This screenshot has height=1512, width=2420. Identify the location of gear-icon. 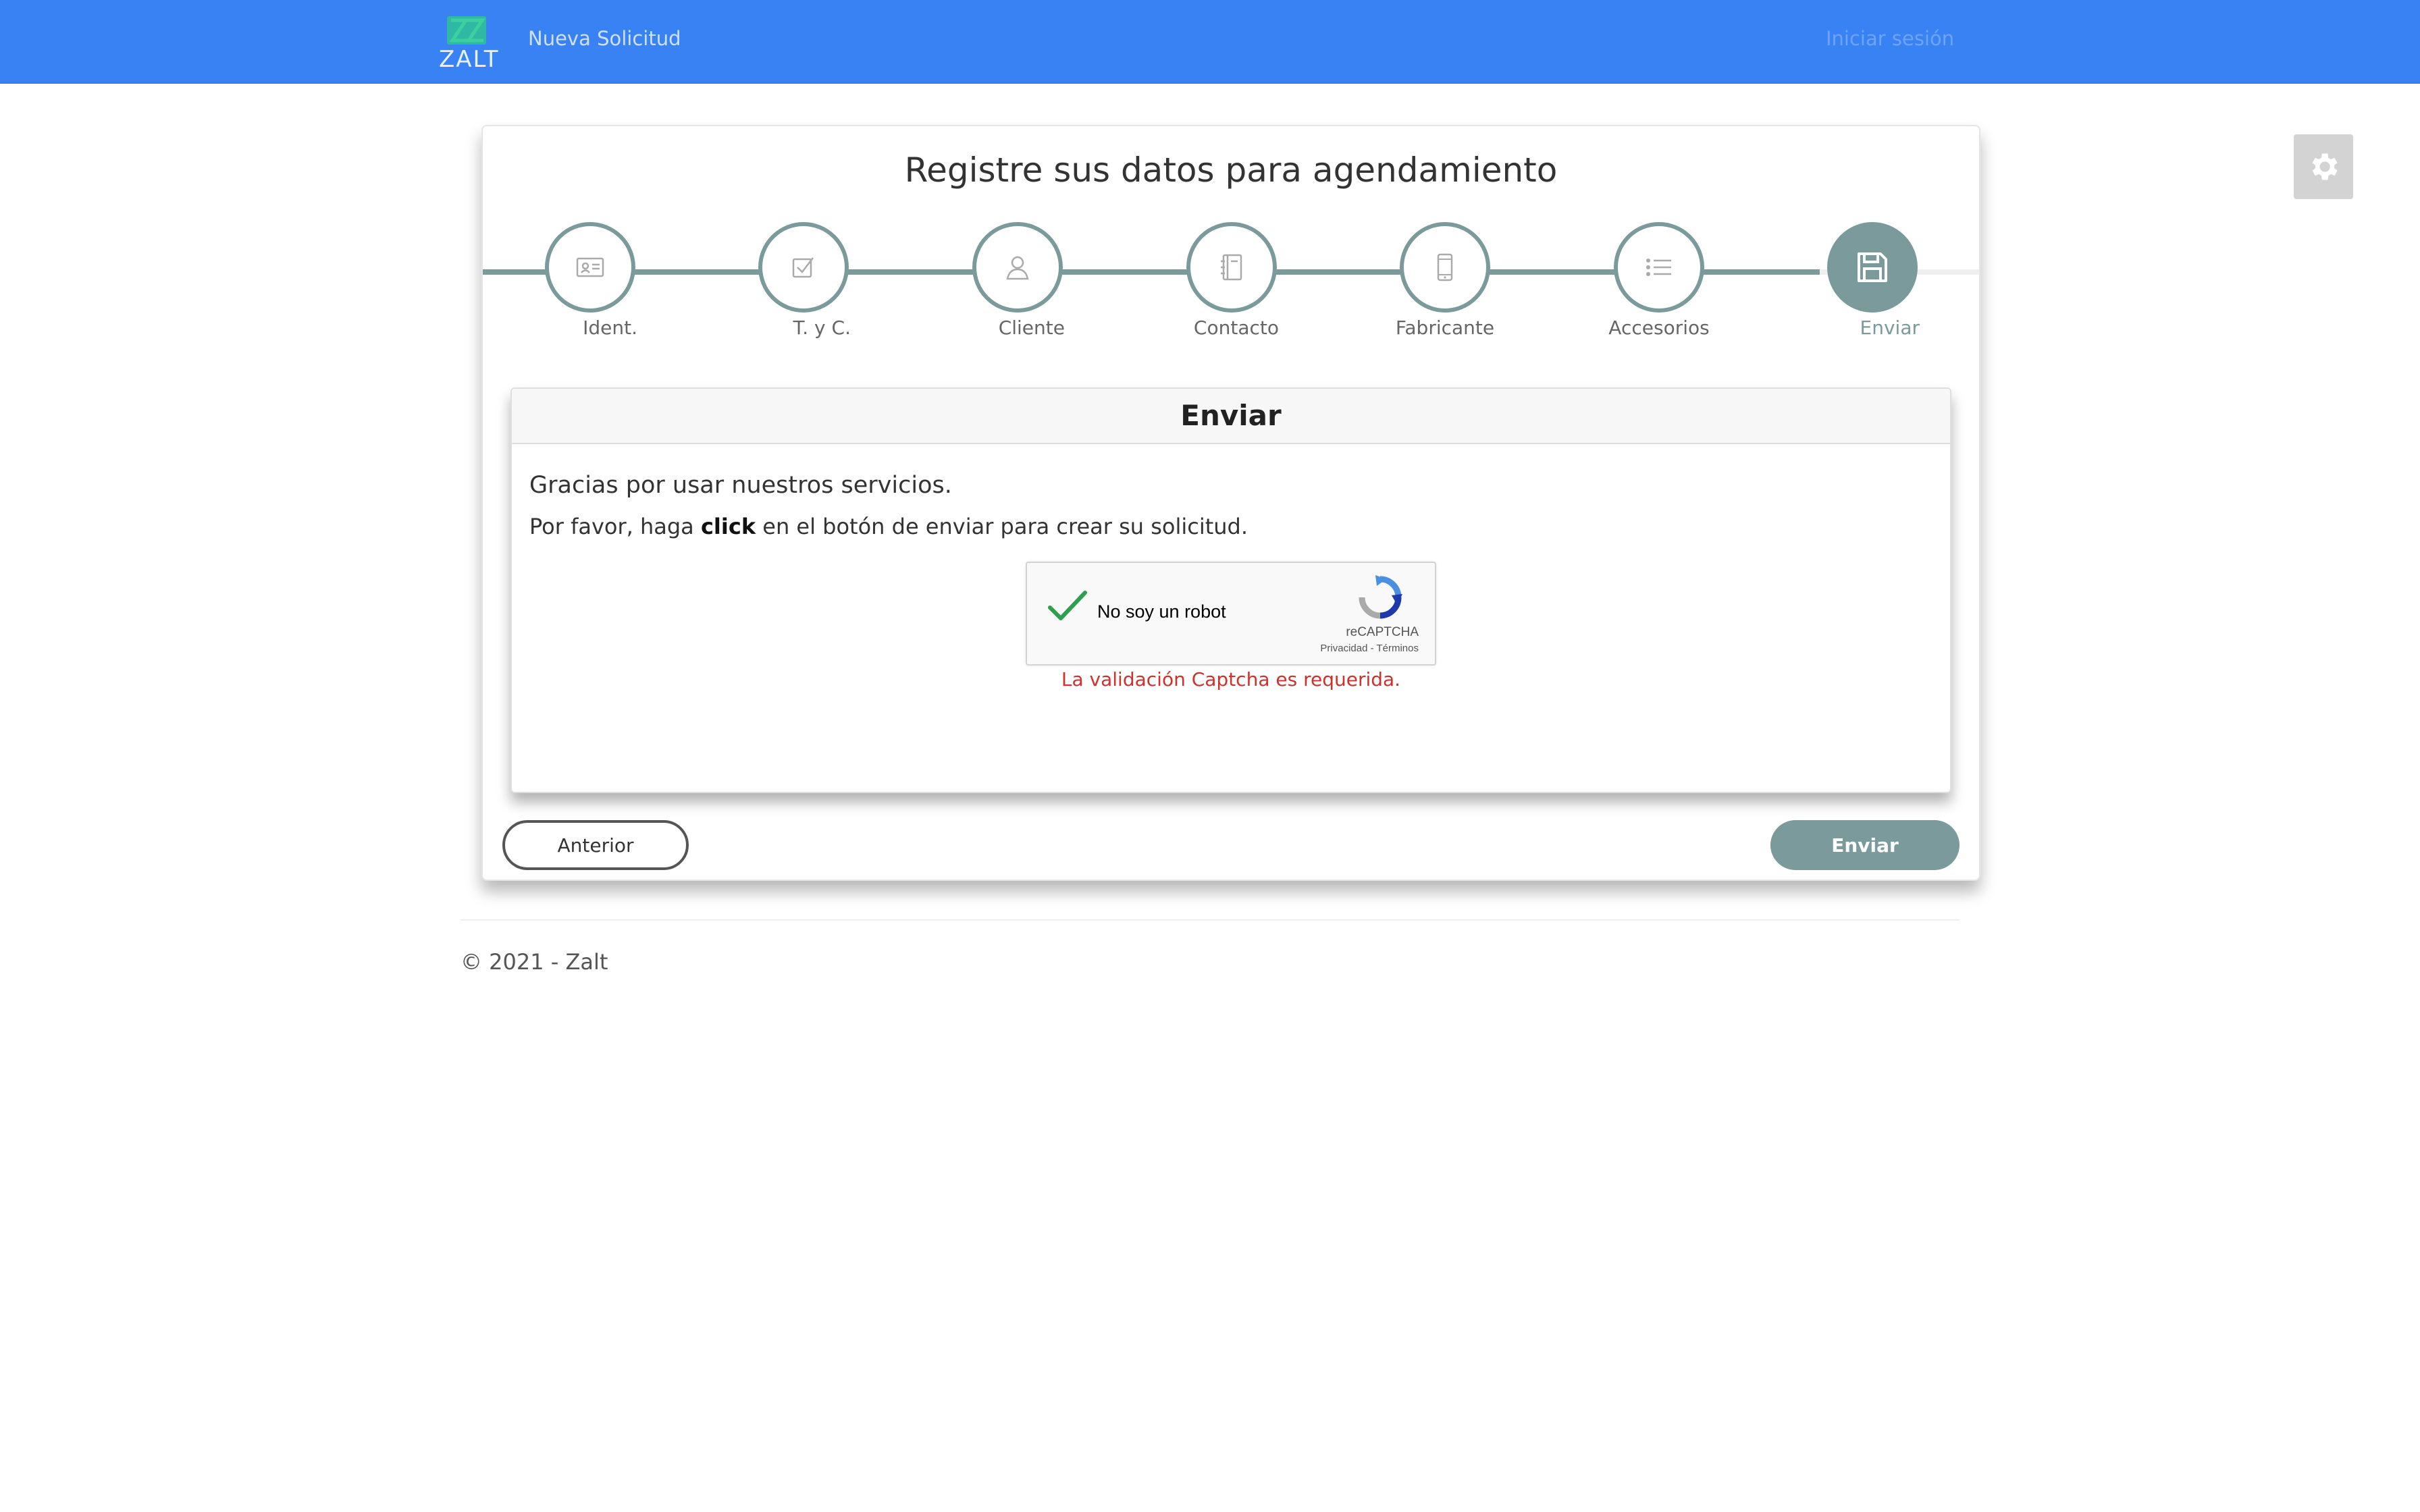
(2325, 166).